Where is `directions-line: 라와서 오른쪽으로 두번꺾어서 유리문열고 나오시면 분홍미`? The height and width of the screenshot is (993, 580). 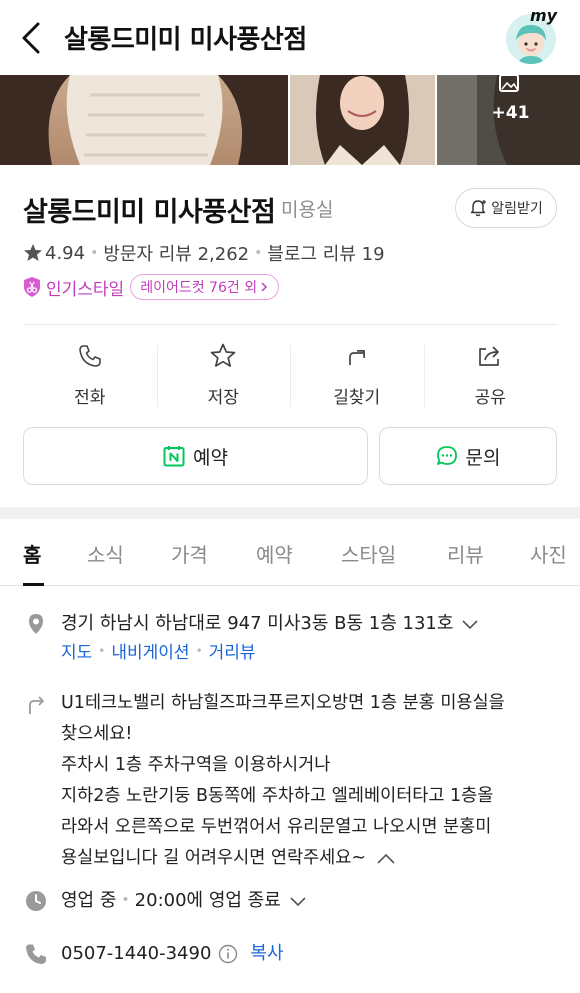 directions-line: 라와서 오른쪽으로 두번꺾어서 유리문열고 나오시면 분홍미 is located at coordinates (276, 827).